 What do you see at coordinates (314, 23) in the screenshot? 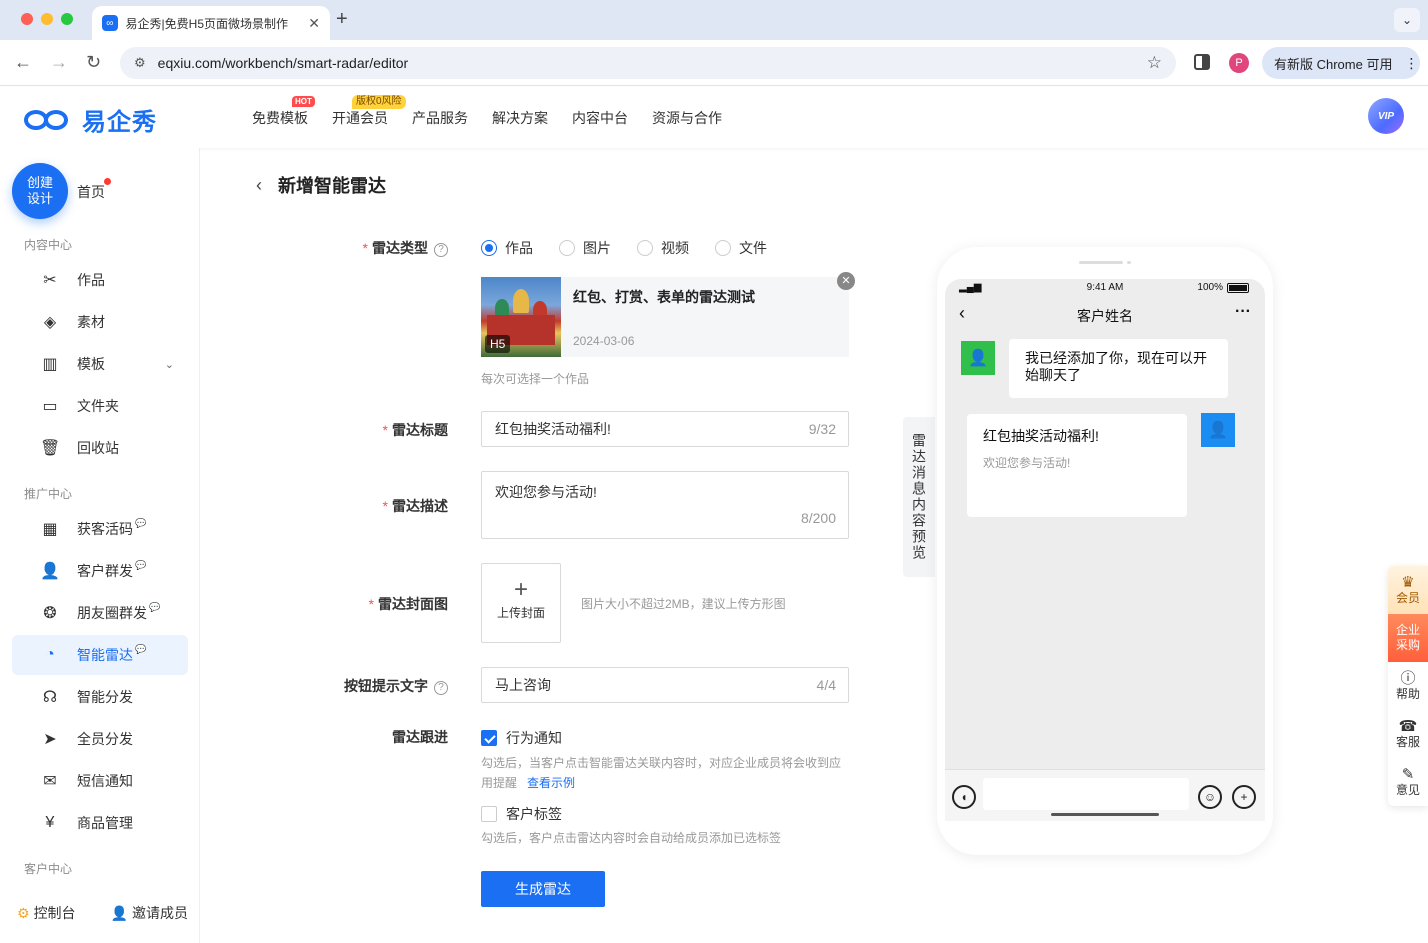
I see `tab-close-icon: ✕` at bounding box center [314, 23].